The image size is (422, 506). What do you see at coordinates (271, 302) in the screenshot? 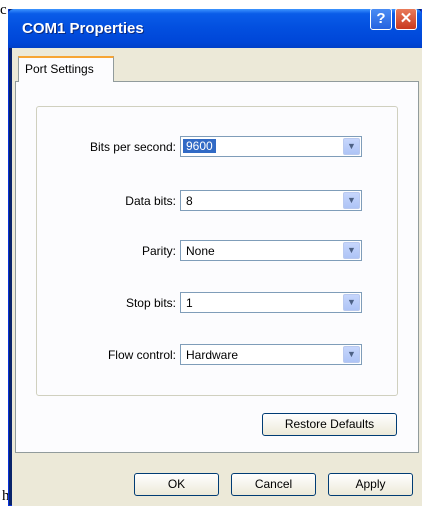
I see `stop-bits-select: 1 ▼` at bounding box center [271, 302].